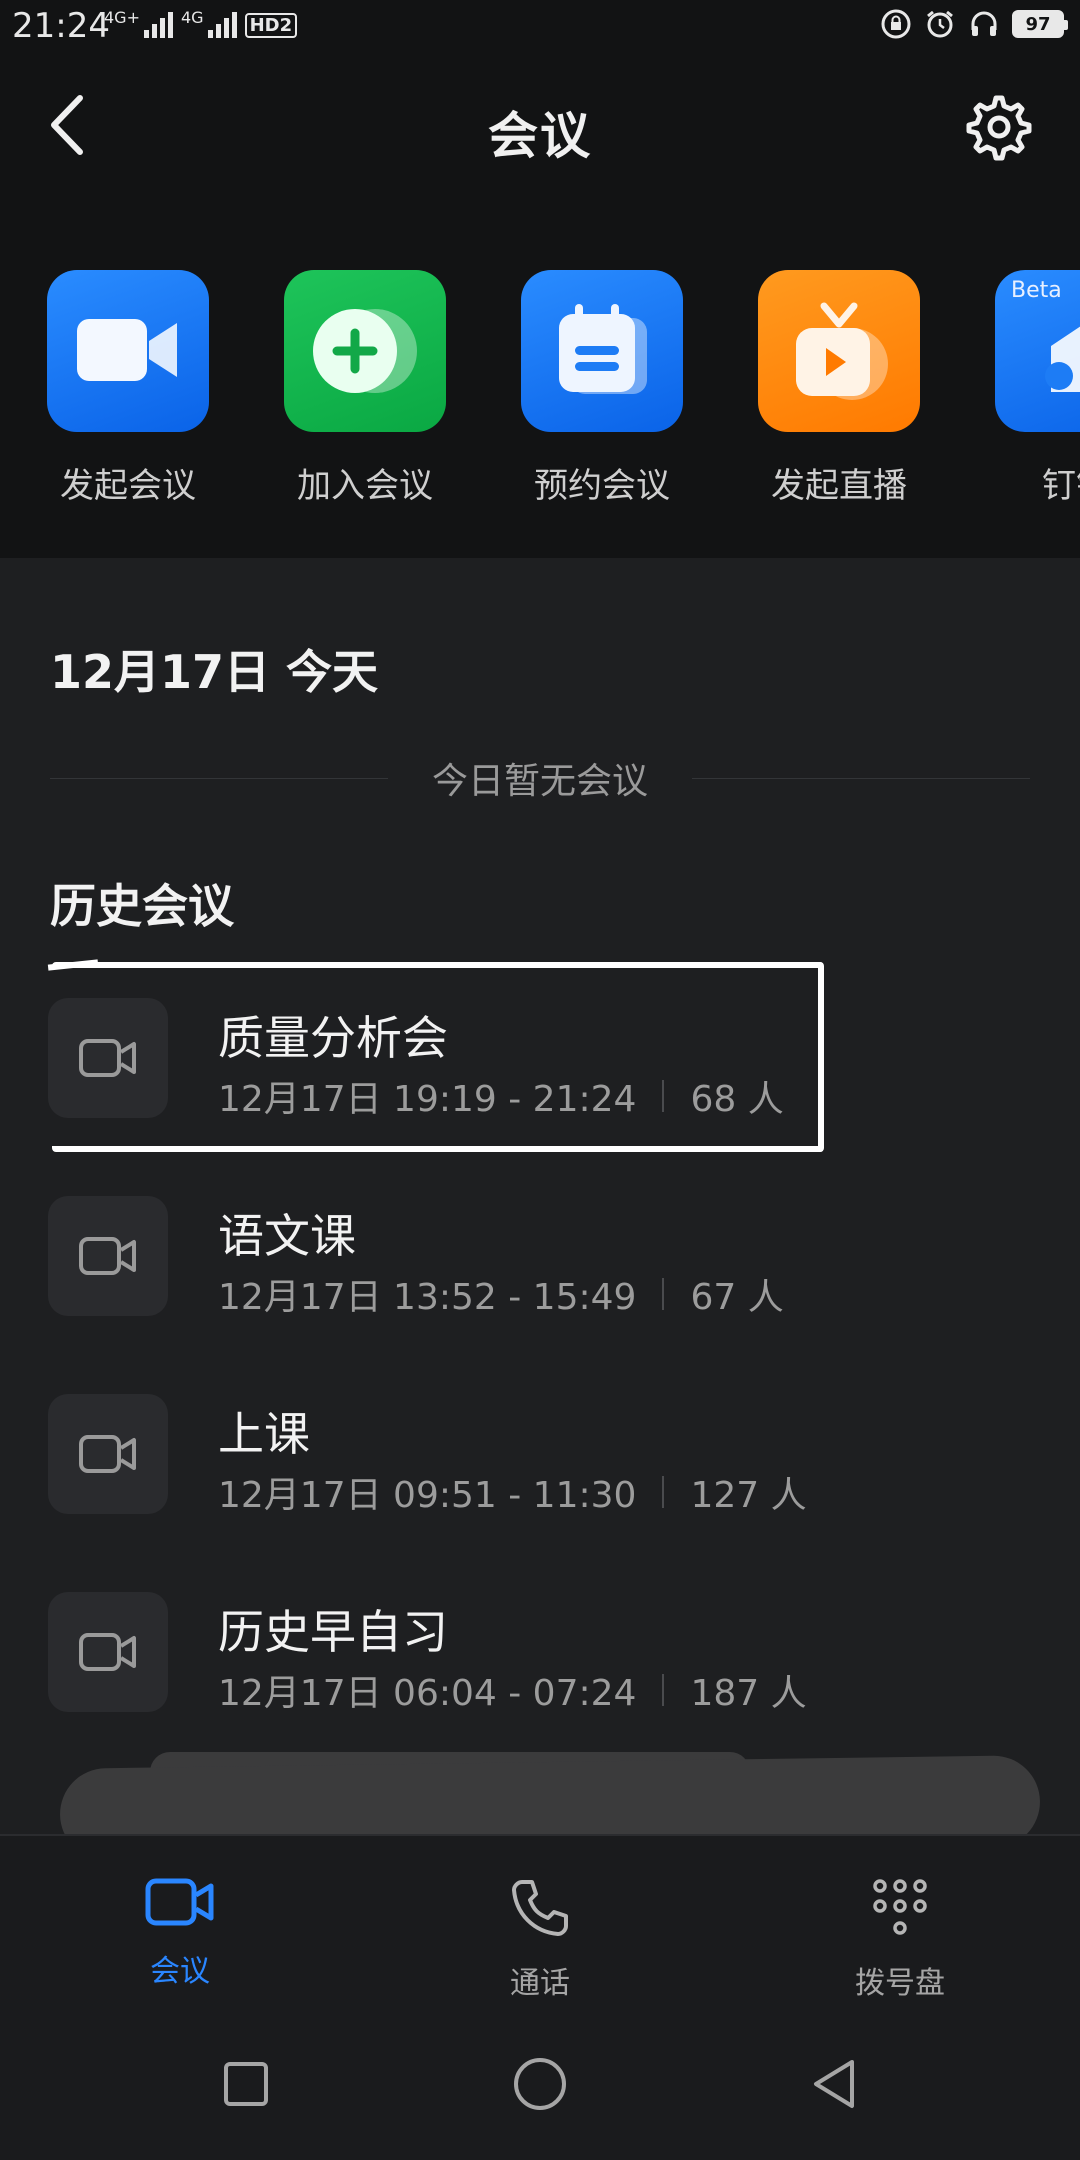 Image resolution: width=1080 pixels, height=2160 pixels. Describe the element at coordinates (333, 1632) in the screenshot. I see `meeting-title: 历史早自习` at that location.